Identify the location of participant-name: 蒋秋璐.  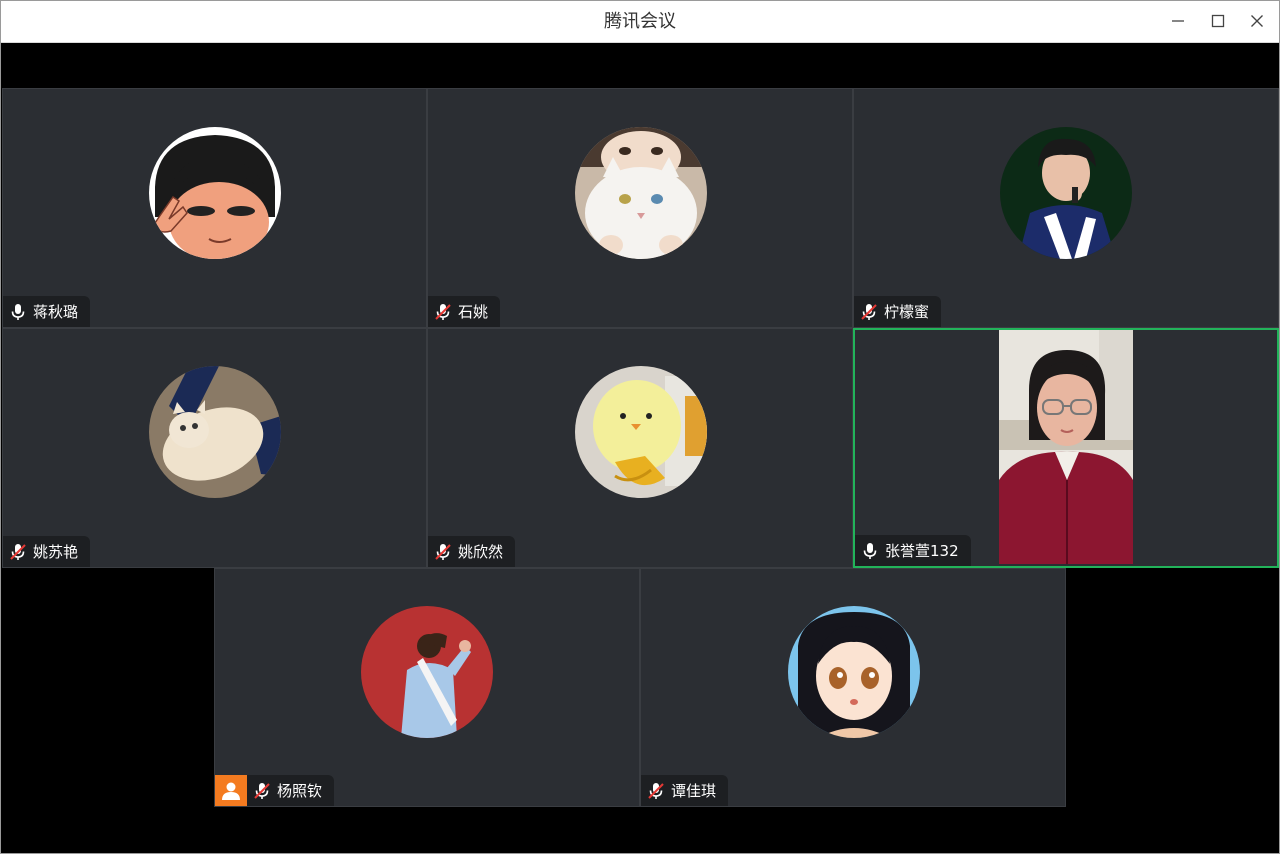
(56, 312).